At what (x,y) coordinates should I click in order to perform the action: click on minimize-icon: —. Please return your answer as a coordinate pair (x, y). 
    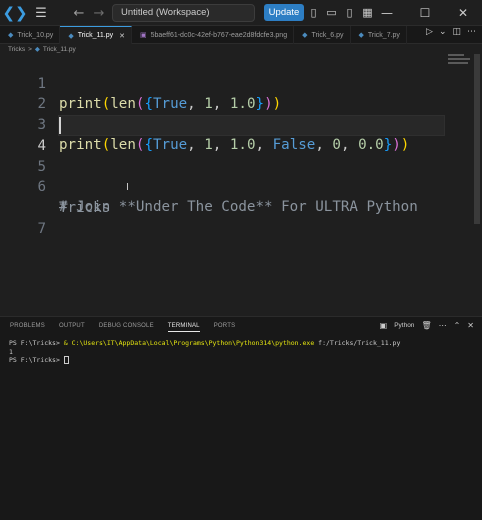
    Looking at the image, I should click on (387, 13).